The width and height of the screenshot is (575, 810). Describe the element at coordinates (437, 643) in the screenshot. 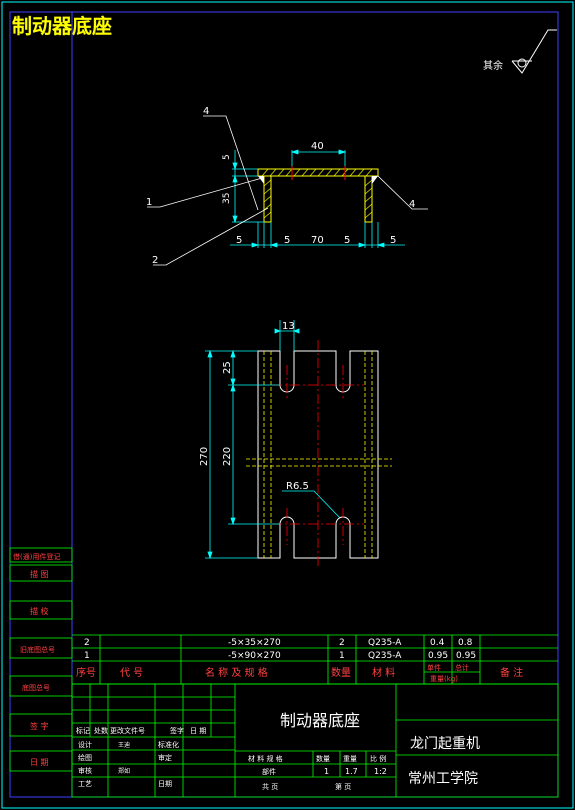

I see `bom-cell: 0.4` at that location.